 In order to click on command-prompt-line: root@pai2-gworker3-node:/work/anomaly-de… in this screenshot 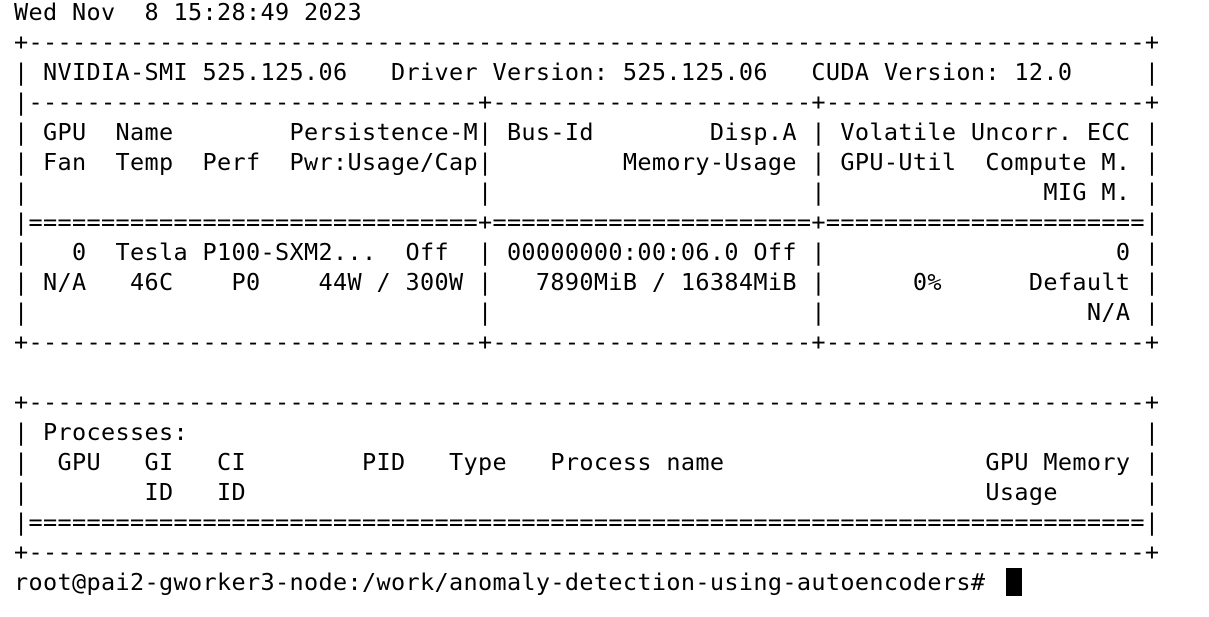, I will do `click(611, 582)`.